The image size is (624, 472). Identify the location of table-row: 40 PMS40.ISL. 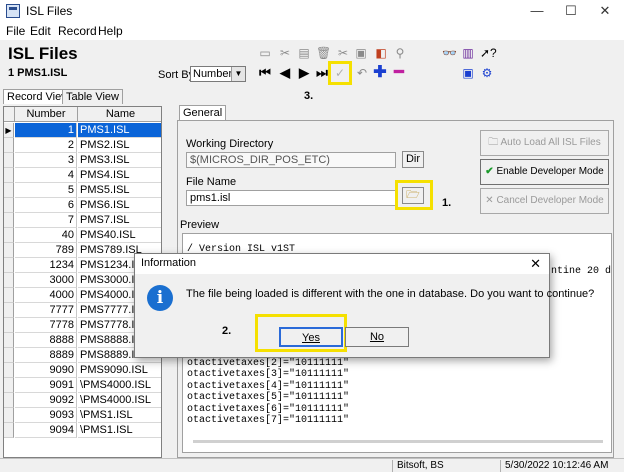
(82, 235).